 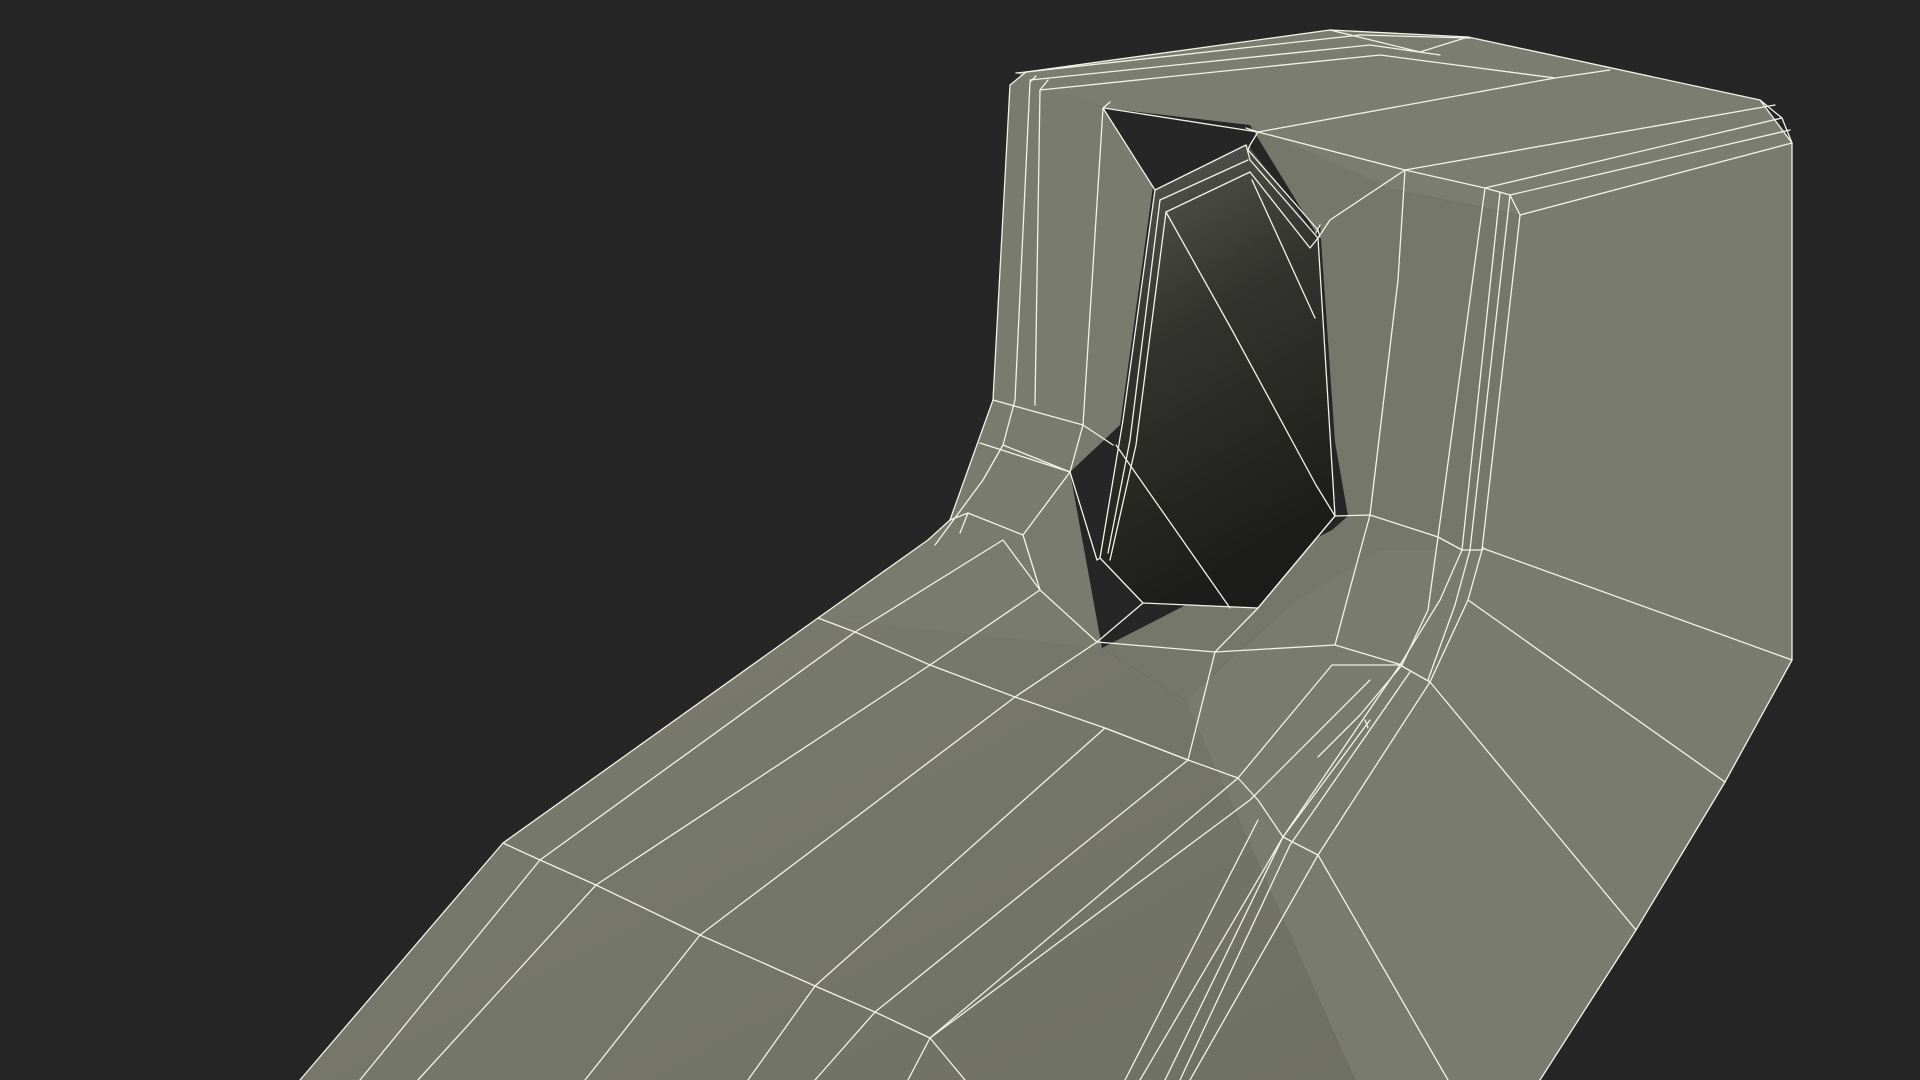 I want to click on mesh-edge, so click(x=1253, y=141).